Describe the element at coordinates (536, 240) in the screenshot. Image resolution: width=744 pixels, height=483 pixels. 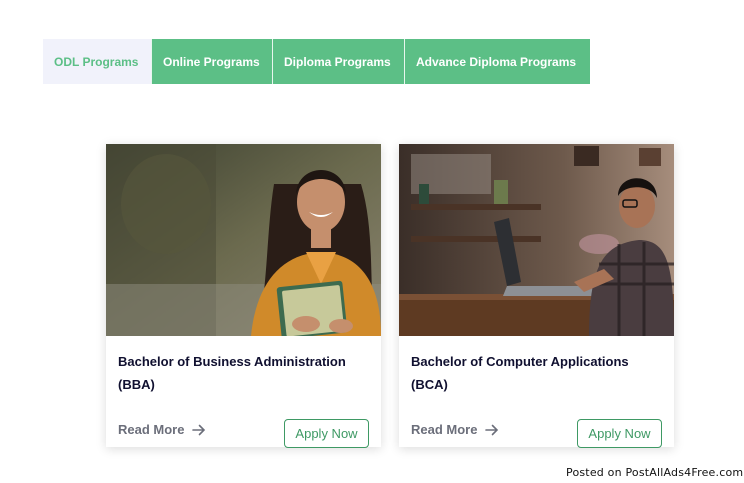
I see `student-laptop-photo` at that location.